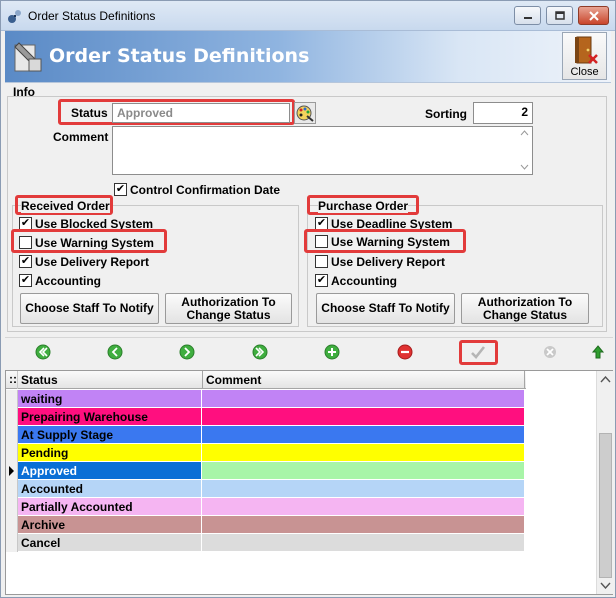 This screenshot has width=616, height=598. I want to click on status-cell: Approved, so click(110, 471).